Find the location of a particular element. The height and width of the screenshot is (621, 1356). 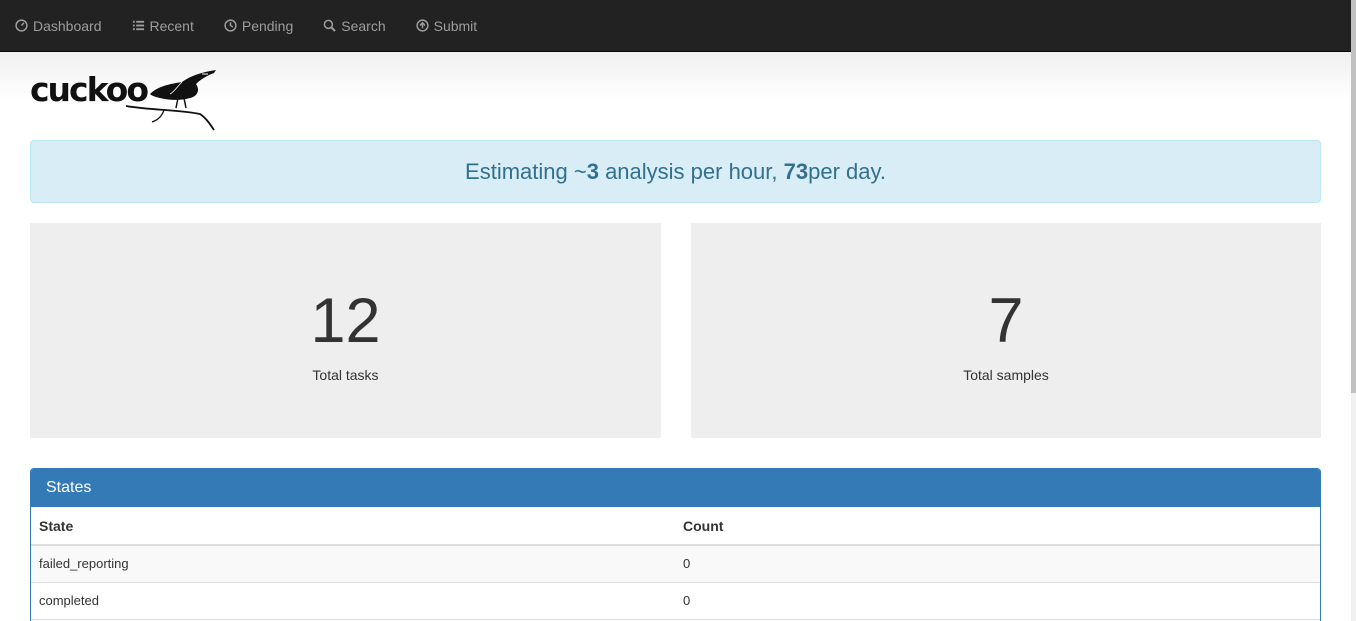

dashboard-icon is located at coordinates (21, 25).